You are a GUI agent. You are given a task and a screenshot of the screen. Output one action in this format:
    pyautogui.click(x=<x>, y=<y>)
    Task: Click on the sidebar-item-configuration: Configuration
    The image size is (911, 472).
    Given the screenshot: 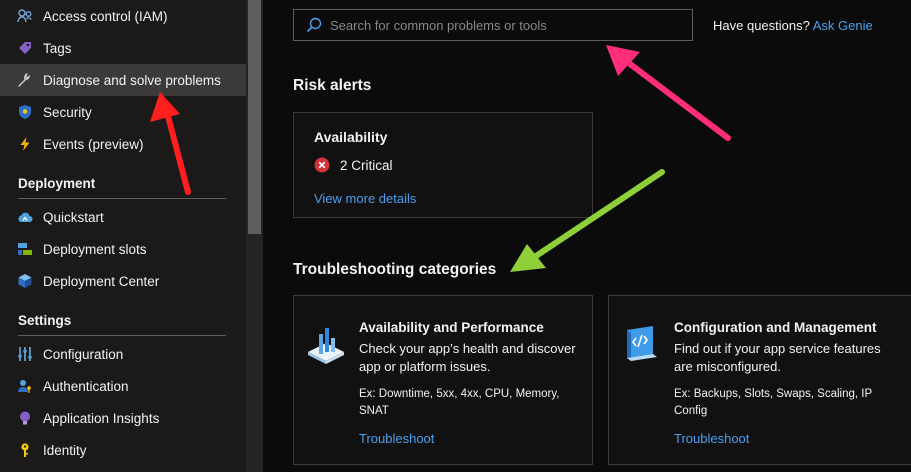 What is the action you would take?
    pyautogui.click(x=123, y=354)
    